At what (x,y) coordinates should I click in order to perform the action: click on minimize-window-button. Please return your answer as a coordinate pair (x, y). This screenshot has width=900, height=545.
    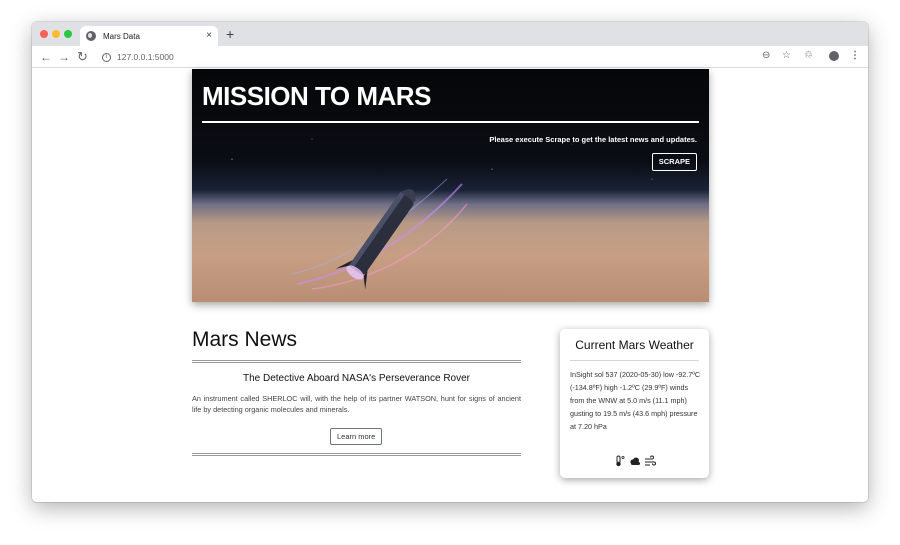
    Looking at the image, I should click on (56, 34).